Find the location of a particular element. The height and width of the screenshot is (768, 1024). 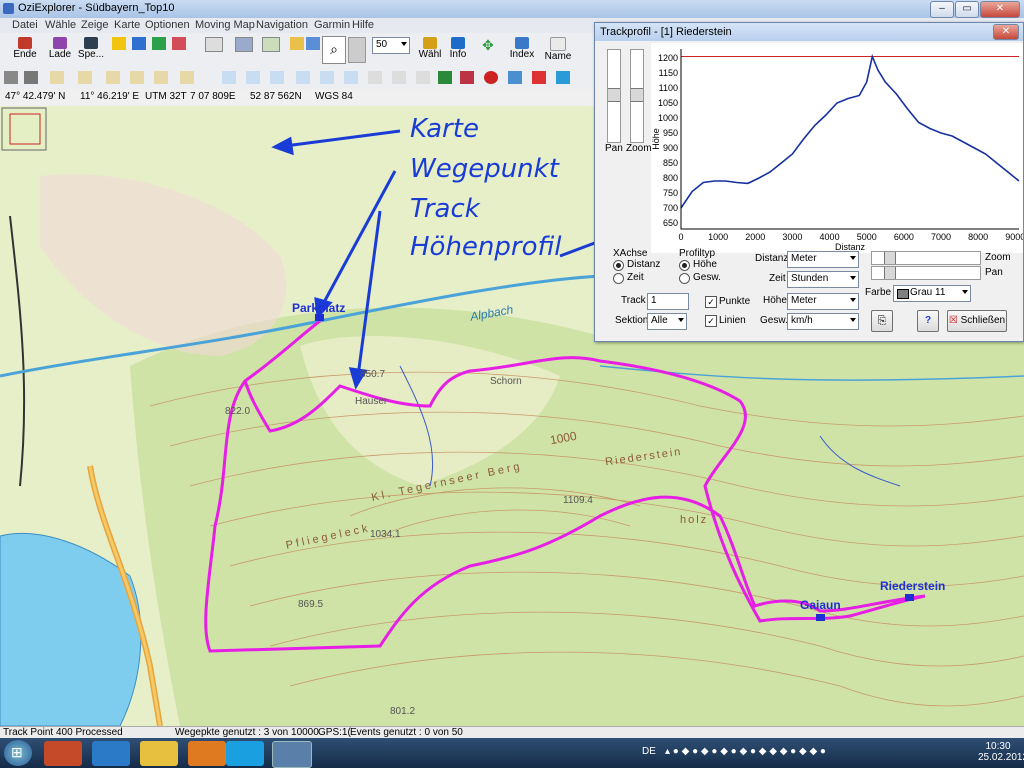

menu-optionen: Optionen is located at coordinates (167, 25).